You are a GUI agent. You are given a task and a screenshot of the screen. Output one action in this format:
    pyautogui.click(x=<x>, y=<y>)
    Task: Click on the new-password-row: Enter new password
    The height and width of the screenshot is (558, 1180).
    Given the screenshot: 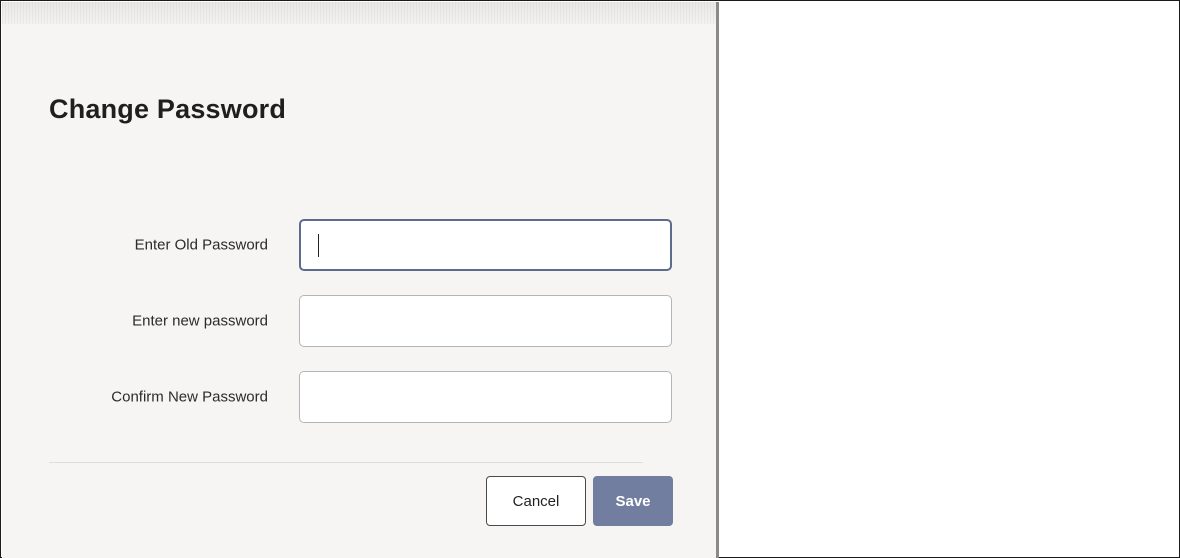 What is the action you would take?
    pyautogui.click(x=342, y=321)
    